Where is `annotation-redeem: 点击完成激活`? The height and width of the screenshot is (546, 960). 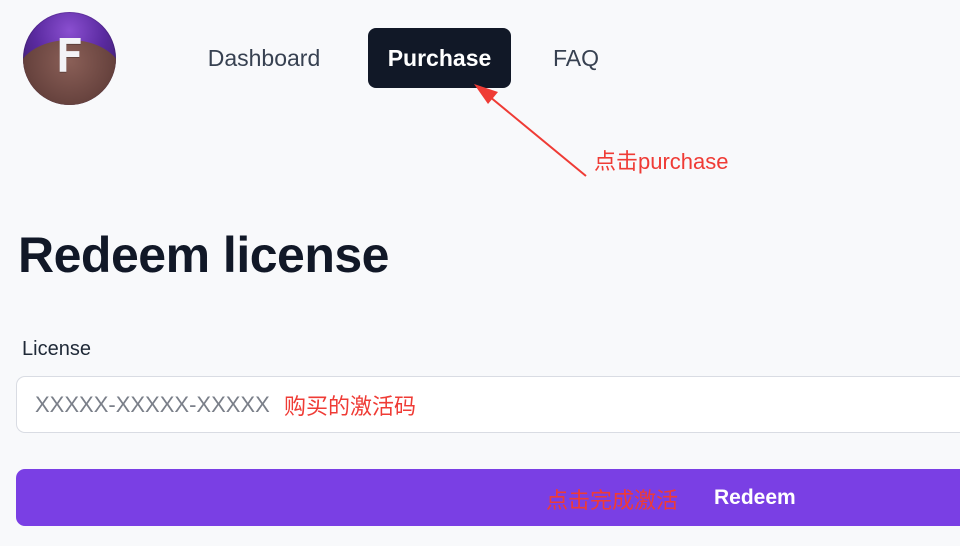
annotation-redeem: 点击完成激活 is located at coordinates (612, 500).